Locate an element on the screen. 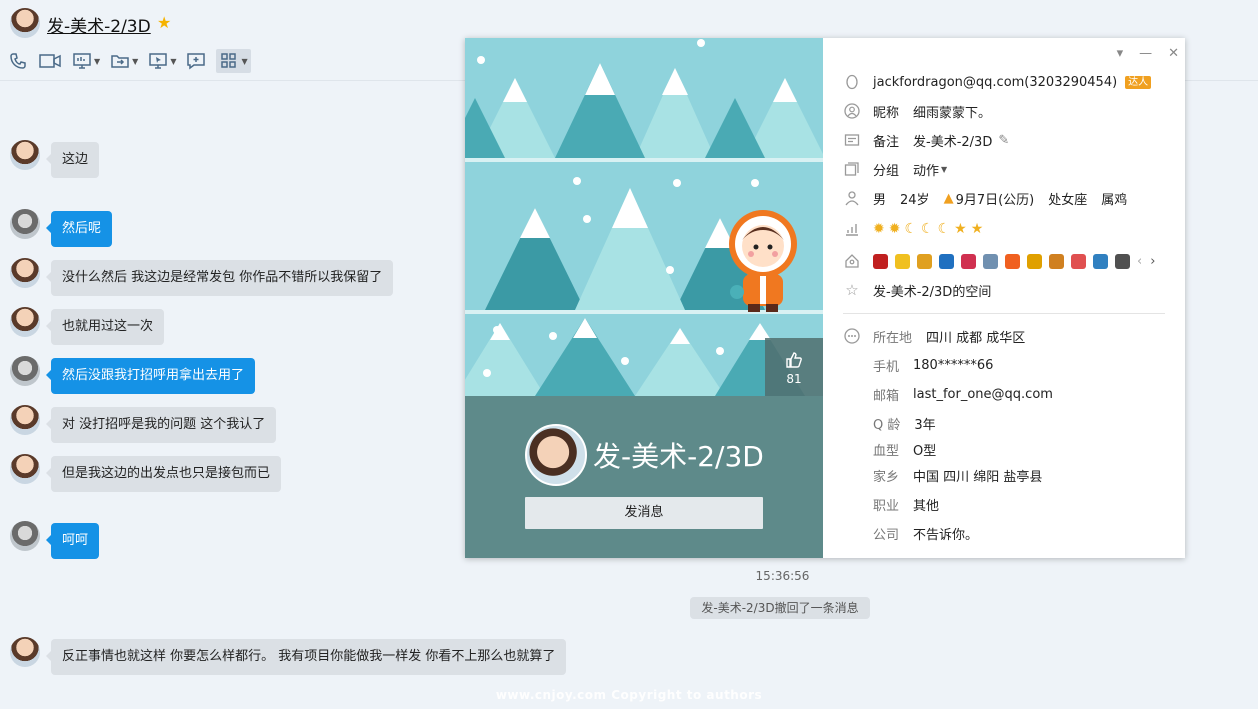  message-bubble: 呵呵 is located at coordinates (72, 541).